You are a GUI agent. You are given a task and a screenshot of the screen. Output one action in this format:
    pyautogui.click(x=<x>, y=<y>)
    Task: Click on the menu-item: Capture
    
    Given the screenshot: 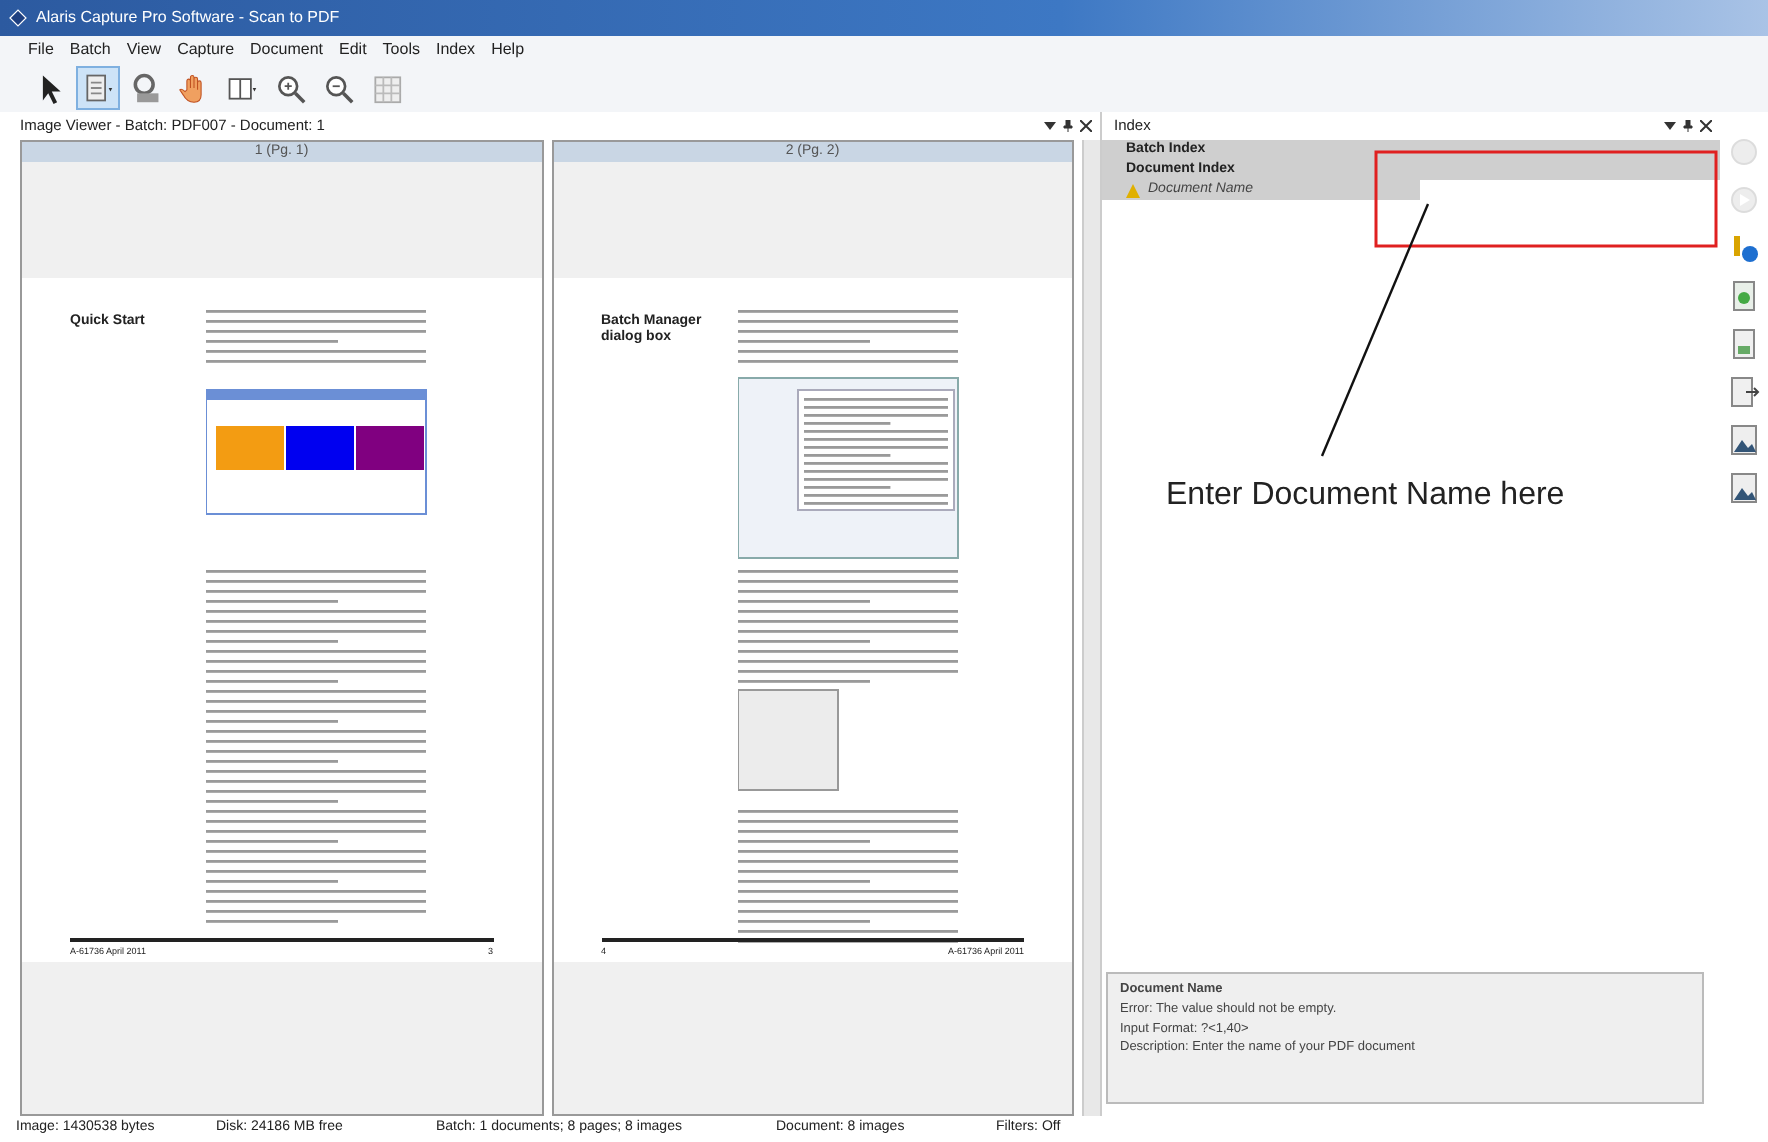 What is the action you would take?
    pyautogui.click(x=206, y=50)
    